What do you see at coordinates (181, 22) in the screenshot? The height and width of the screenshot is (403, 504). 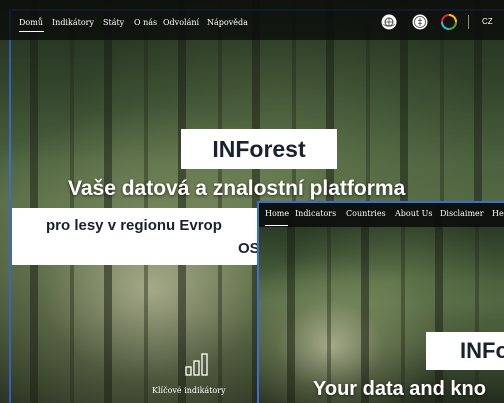 I see `nav-disclaimer: Odvolání` at bounding box center [181, 22].